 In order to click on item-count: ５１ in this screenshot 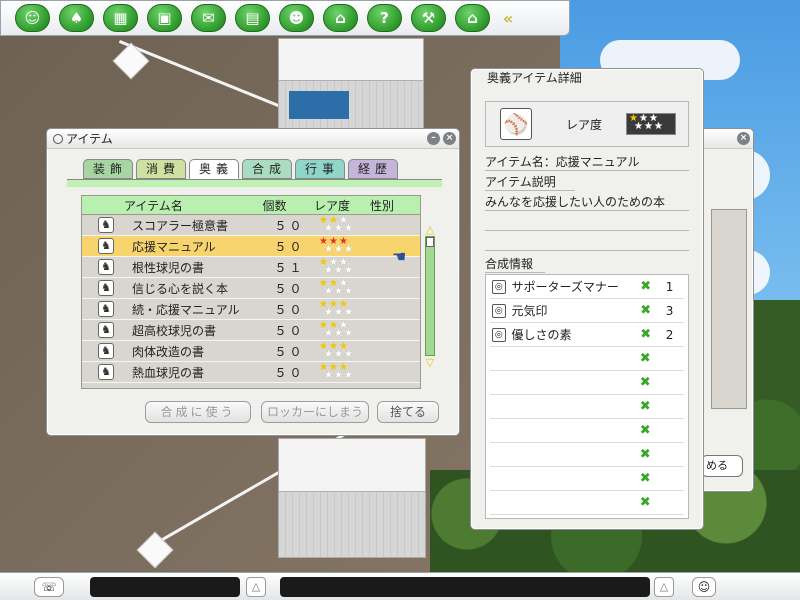, I will do `click(289, 267)`.